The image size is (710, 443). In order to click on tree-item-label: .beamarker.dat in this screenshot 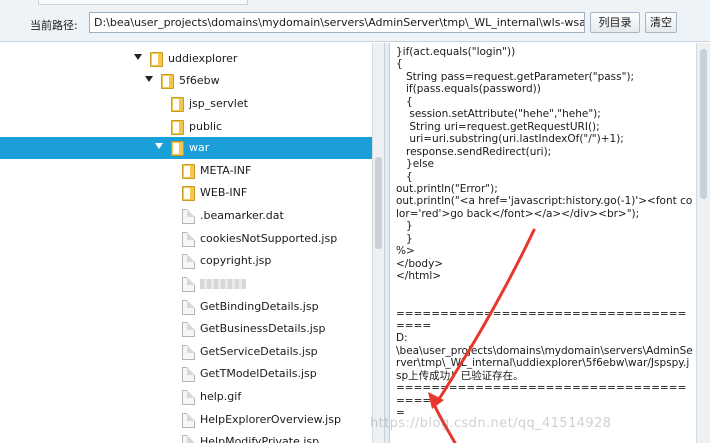, I will do `click(242, 215)`.